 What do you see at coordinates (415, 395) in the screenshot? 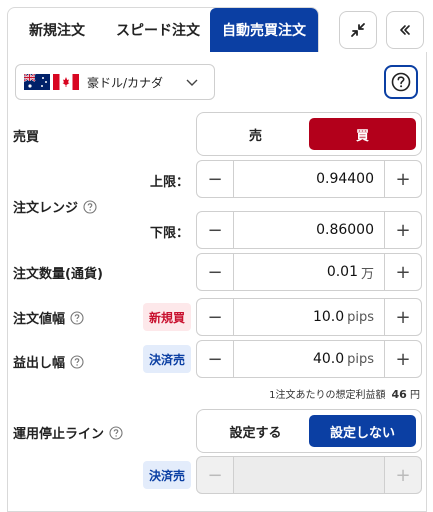
I see `estimated-profit-unit: 円` at bounding box center [415, 395].